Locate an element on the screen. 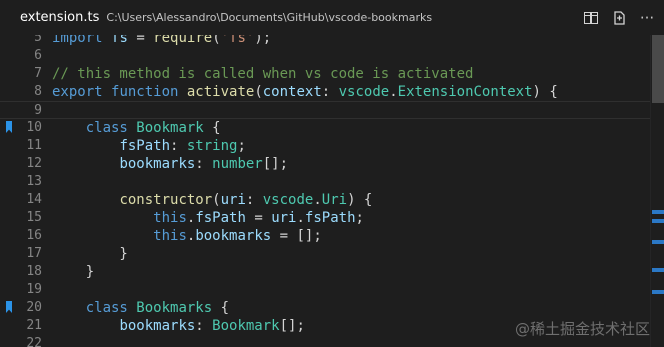  overview-ruler-scrollbar is located at coordinates (657, 187).